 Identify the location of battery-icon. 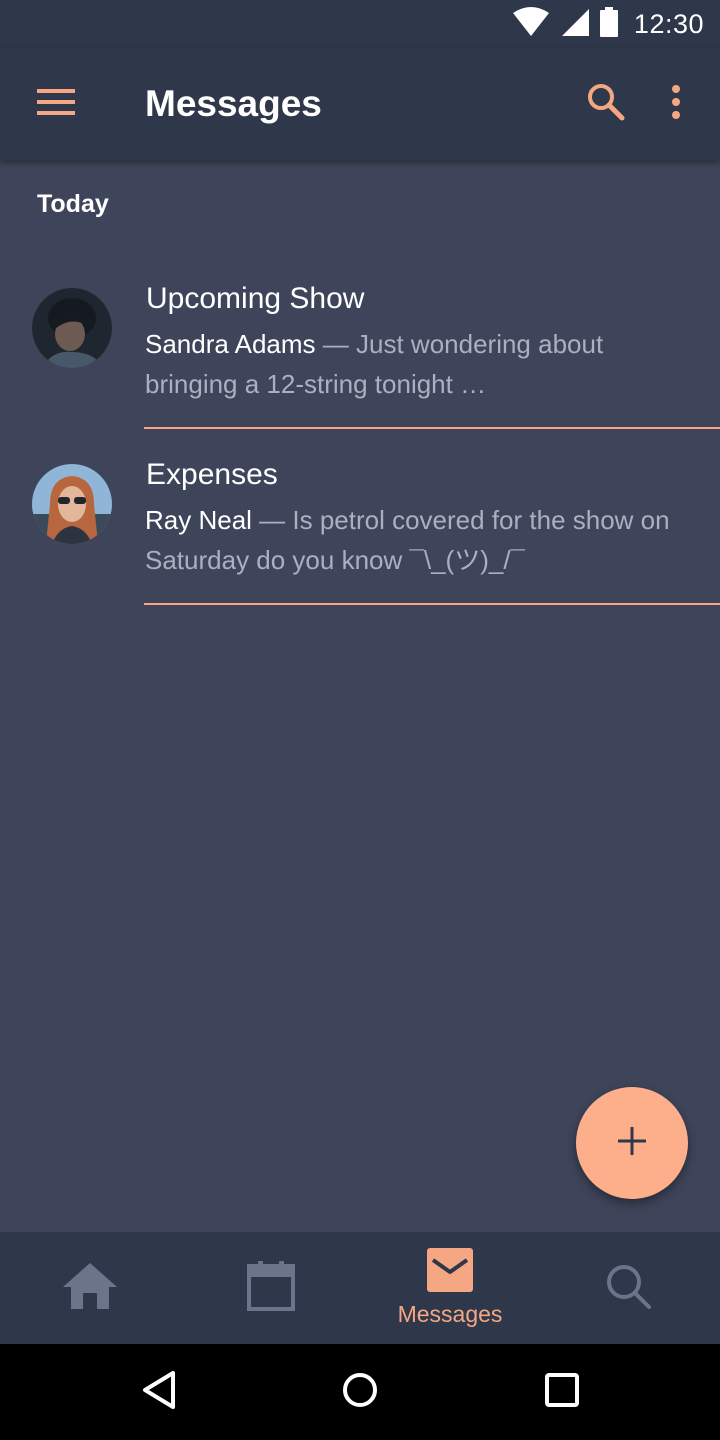
(608, 24).